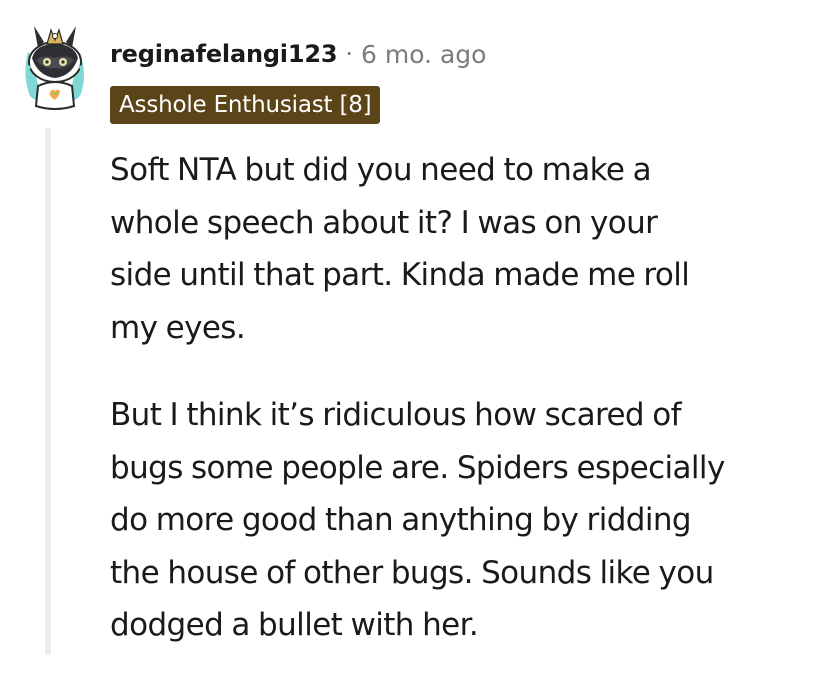 This screenshot has width=830, height=687. I want to click on username-link: reginafelangi123, so click(224, 54).